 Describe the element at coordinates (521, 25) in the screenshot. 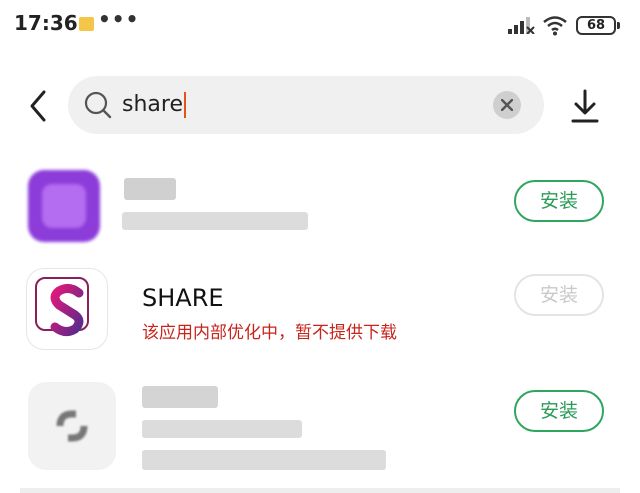

I see `cellular-signal-icon` at that location.